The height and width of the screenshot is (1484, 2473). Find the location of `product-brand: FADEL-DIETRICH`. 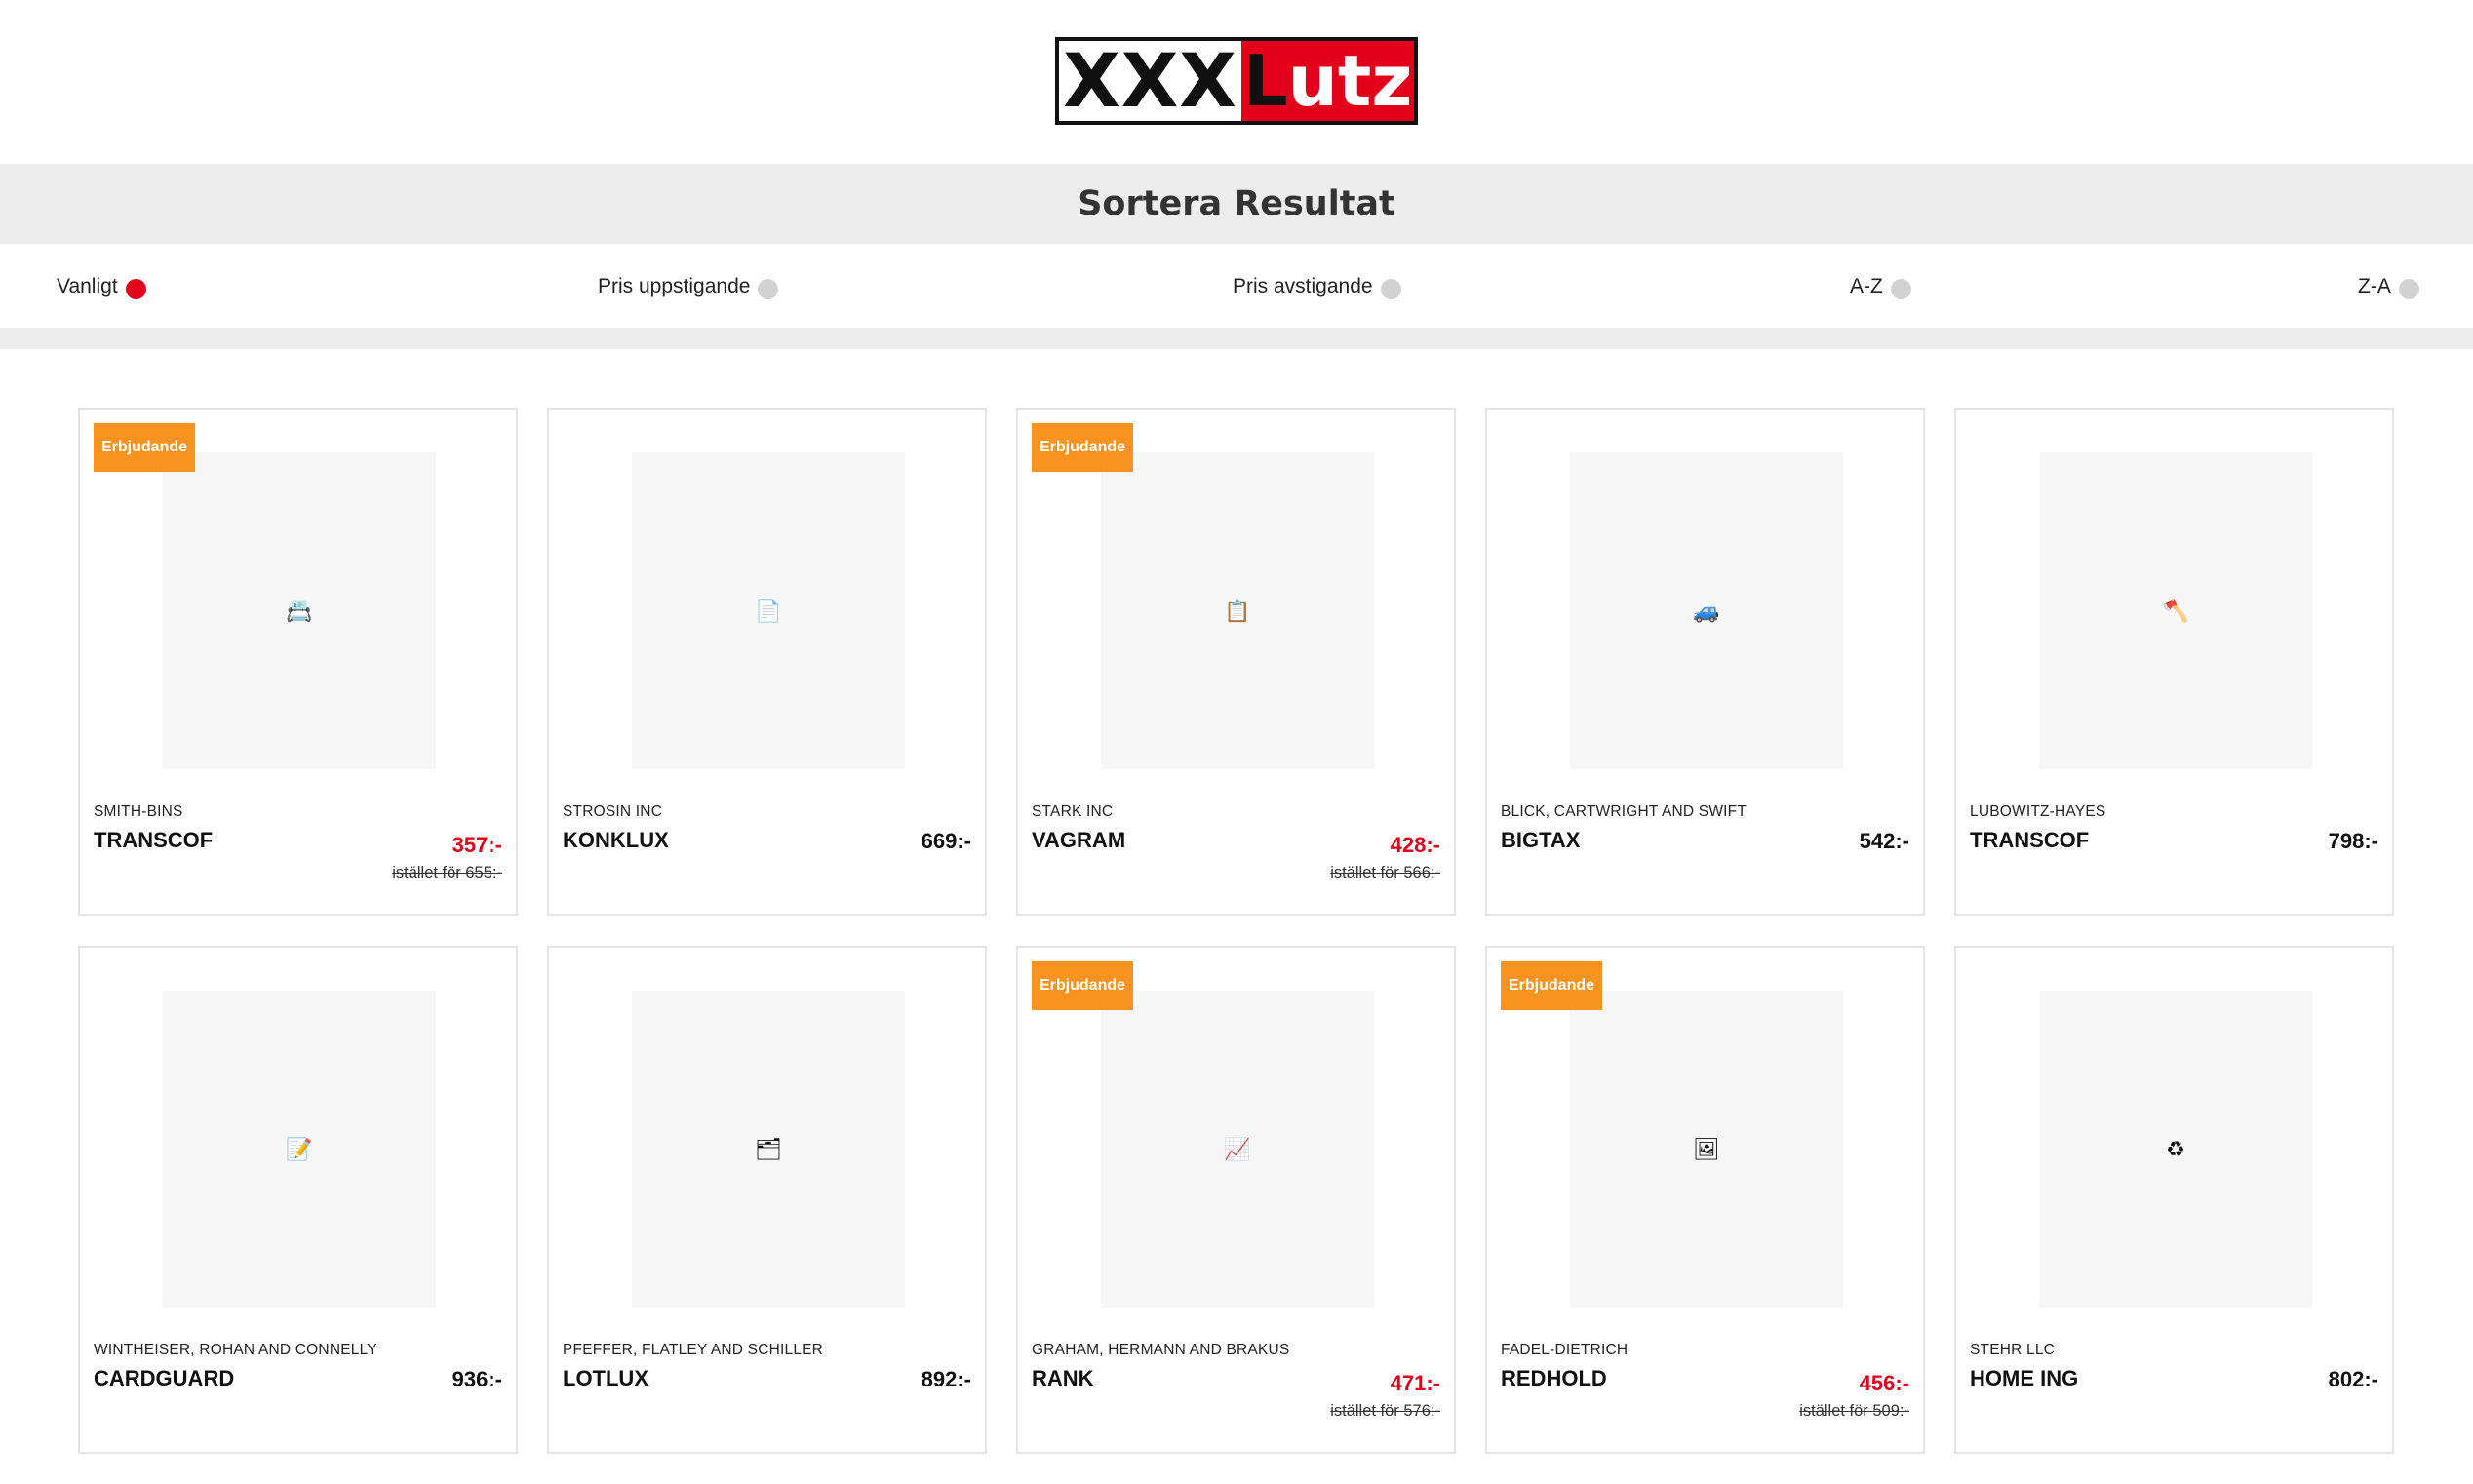

product-brand: FADEL-DIETRICH is located at coordinates (1565, 1350).